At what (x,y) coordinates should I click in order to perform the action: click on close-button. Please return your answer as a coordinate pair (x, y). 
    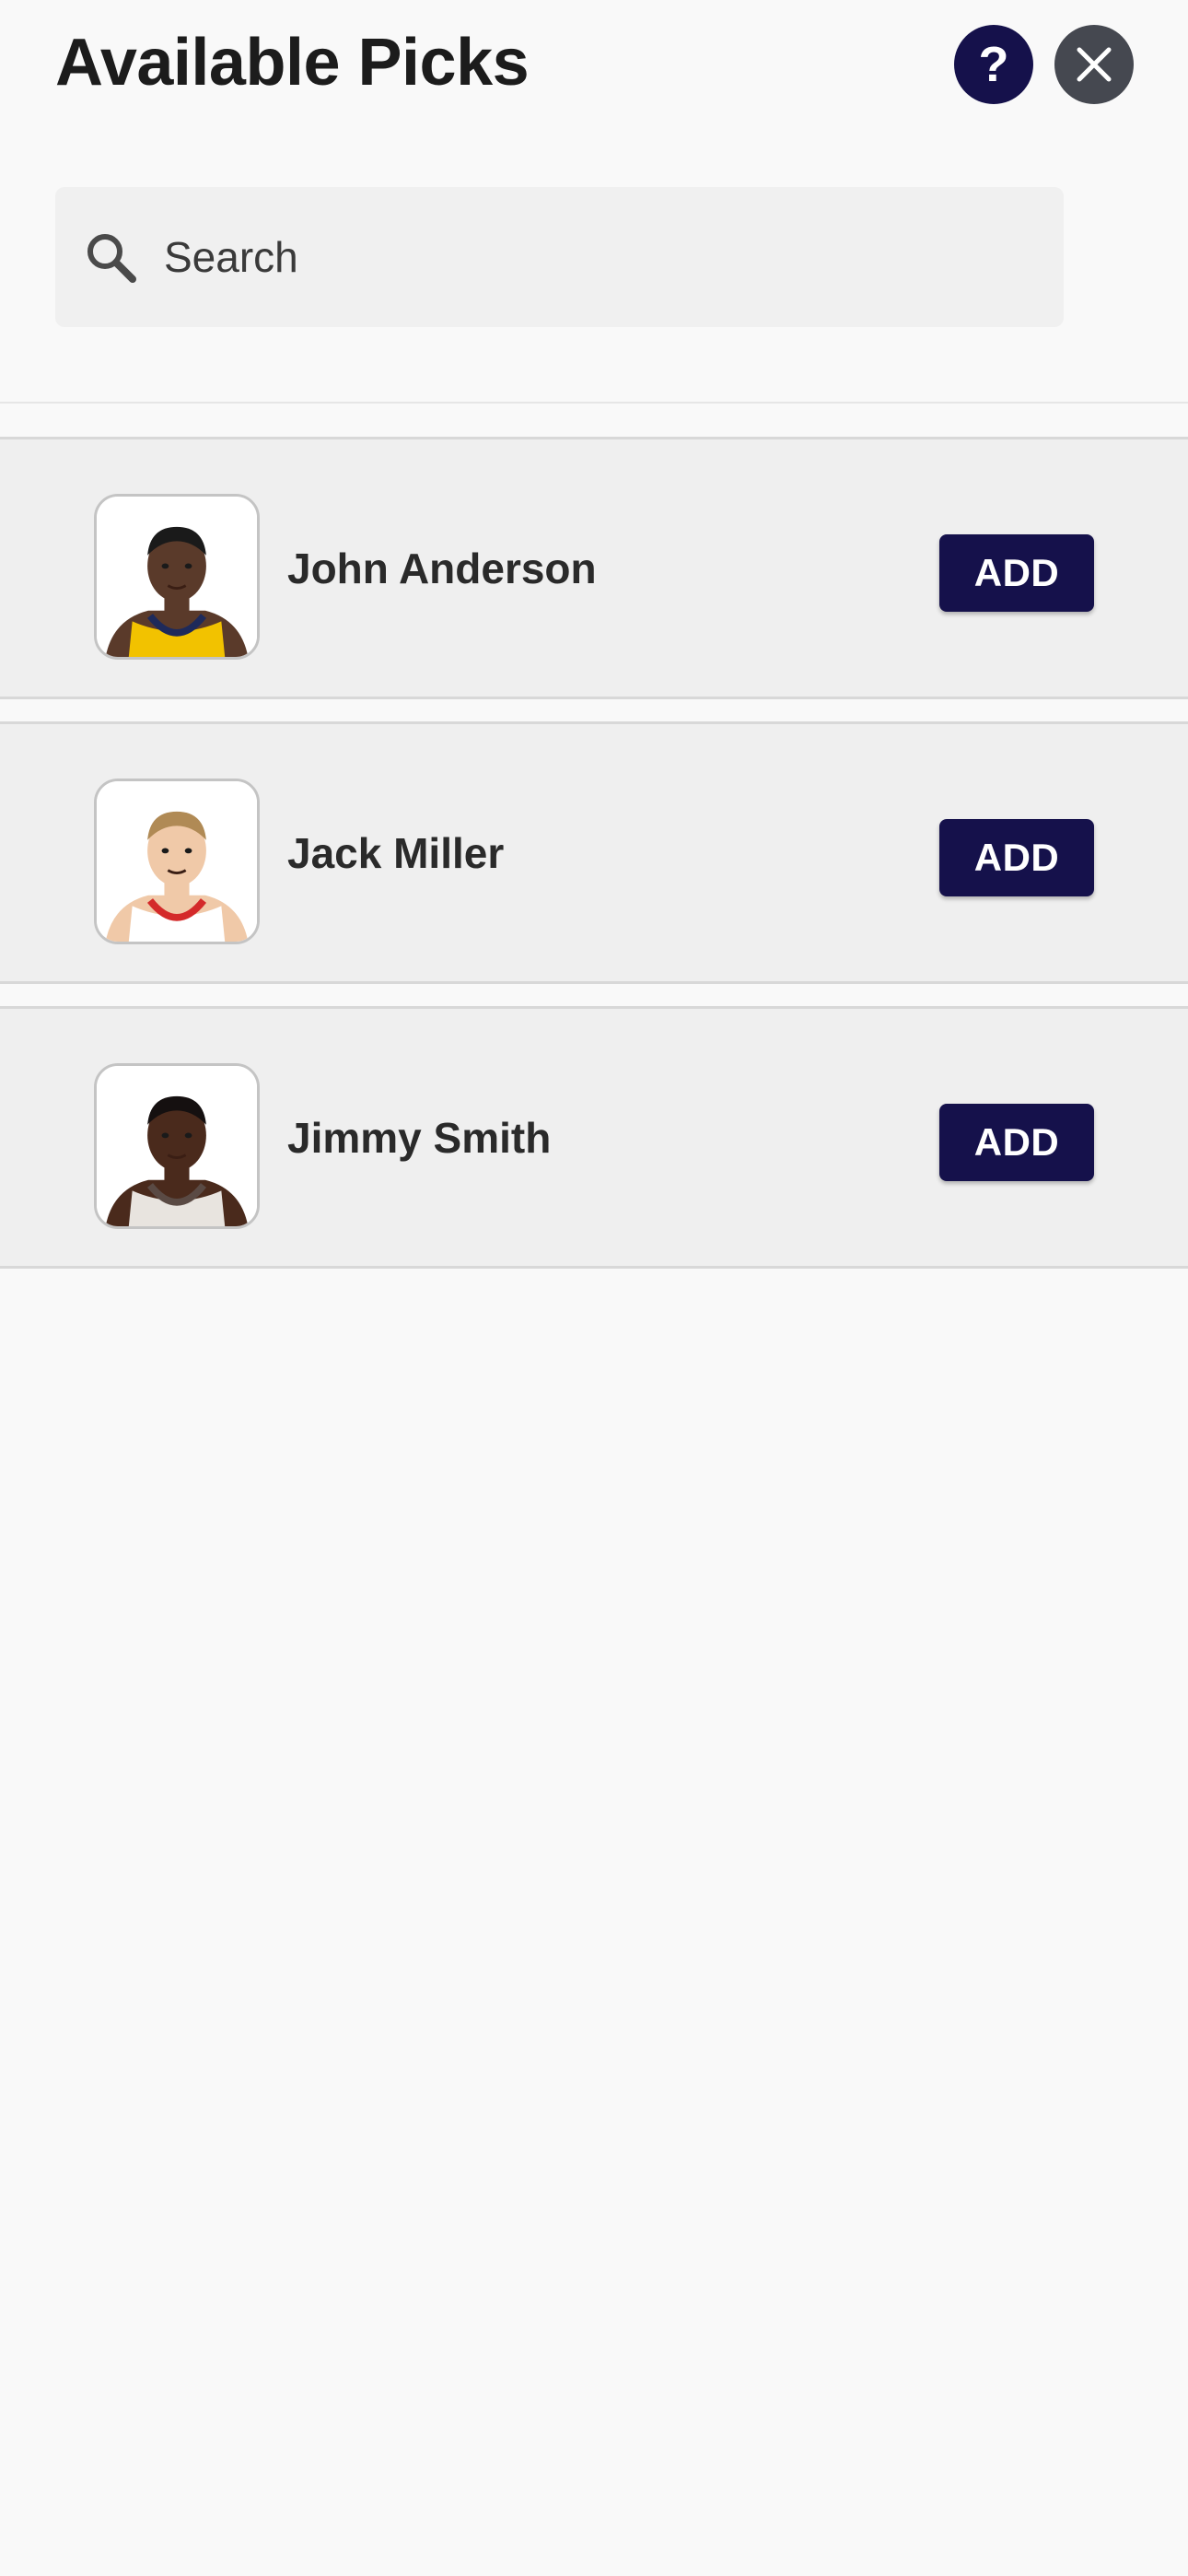
    Looking at the image, I should click on (1094, 64).